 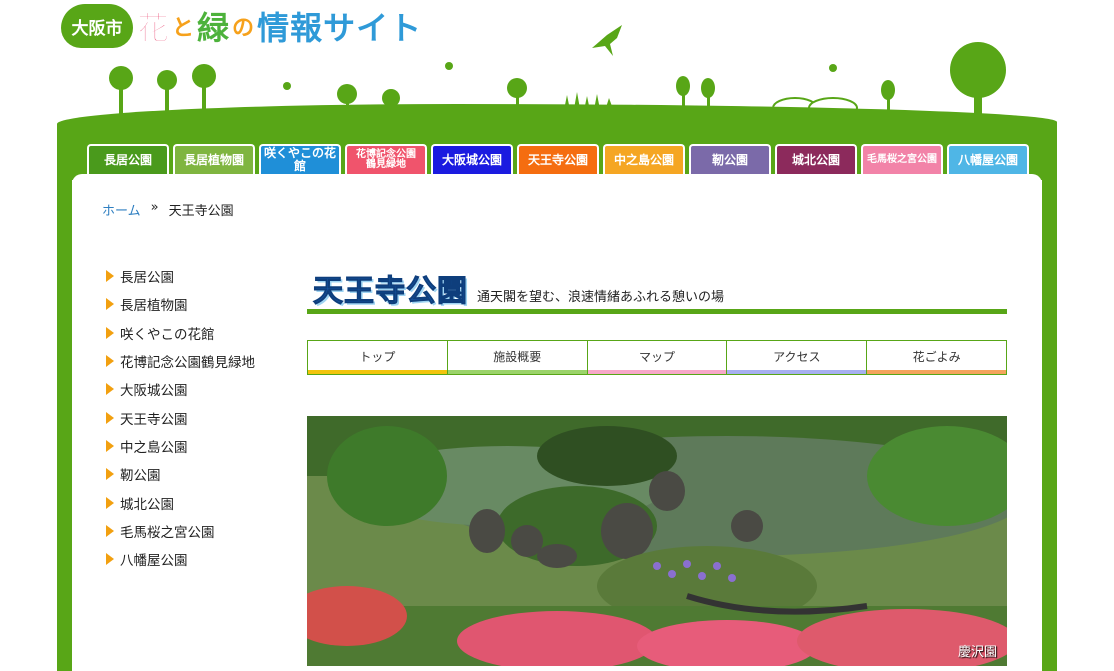 What do you see at coordinates (472, 159) in the screenshot?
I see `tab-osaka-castle-park: 大阪城公園` at bounding box center [472, 159].